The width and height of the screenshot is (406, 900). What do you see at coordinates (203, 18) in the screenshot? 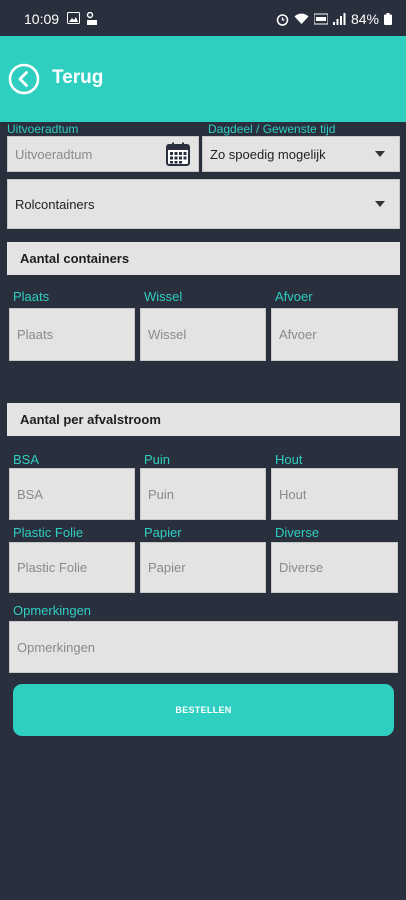
I see `status-bar: 10:09 84%` at bounding box center [203, 18].